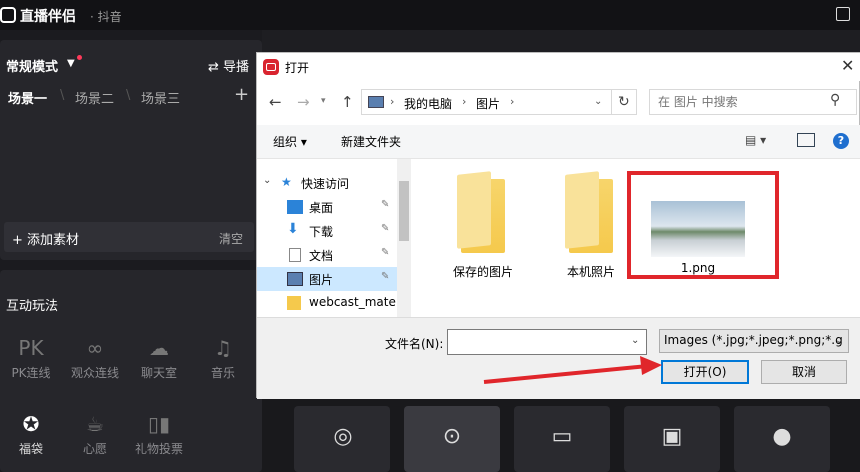 This screenshot has height=472, width=860. I want to click on file-label: 1.png, so click(698, 268).